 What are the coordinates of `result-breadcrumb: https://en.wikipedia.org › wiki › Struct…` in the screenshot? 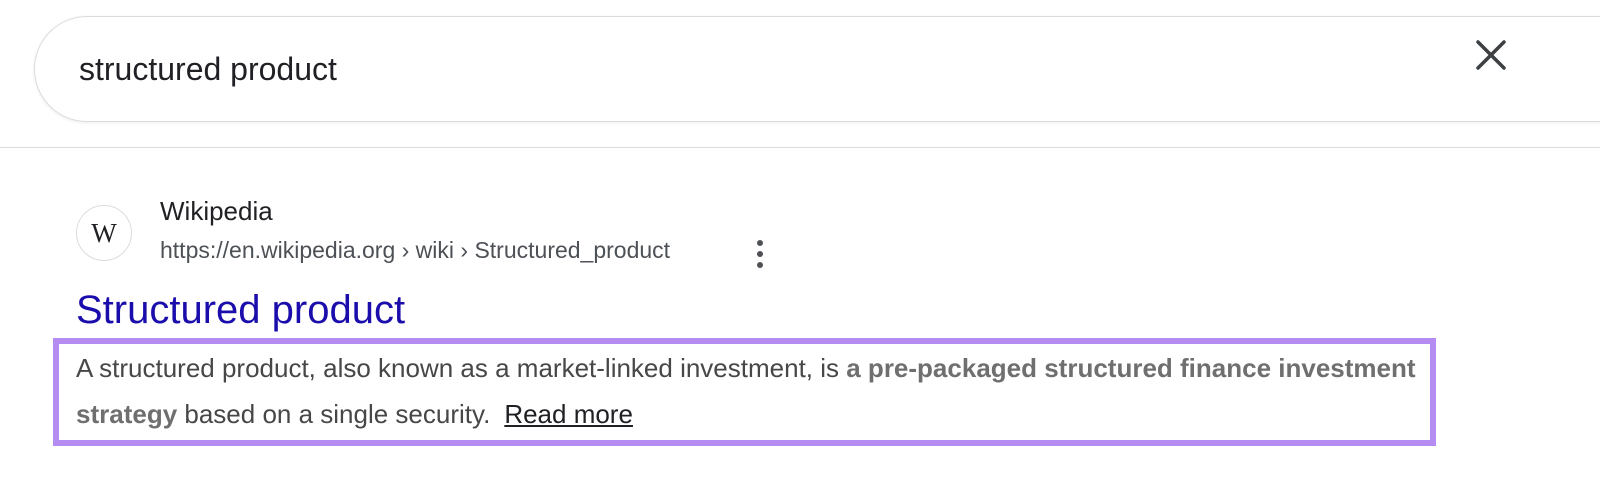 It's located at (415, 250).